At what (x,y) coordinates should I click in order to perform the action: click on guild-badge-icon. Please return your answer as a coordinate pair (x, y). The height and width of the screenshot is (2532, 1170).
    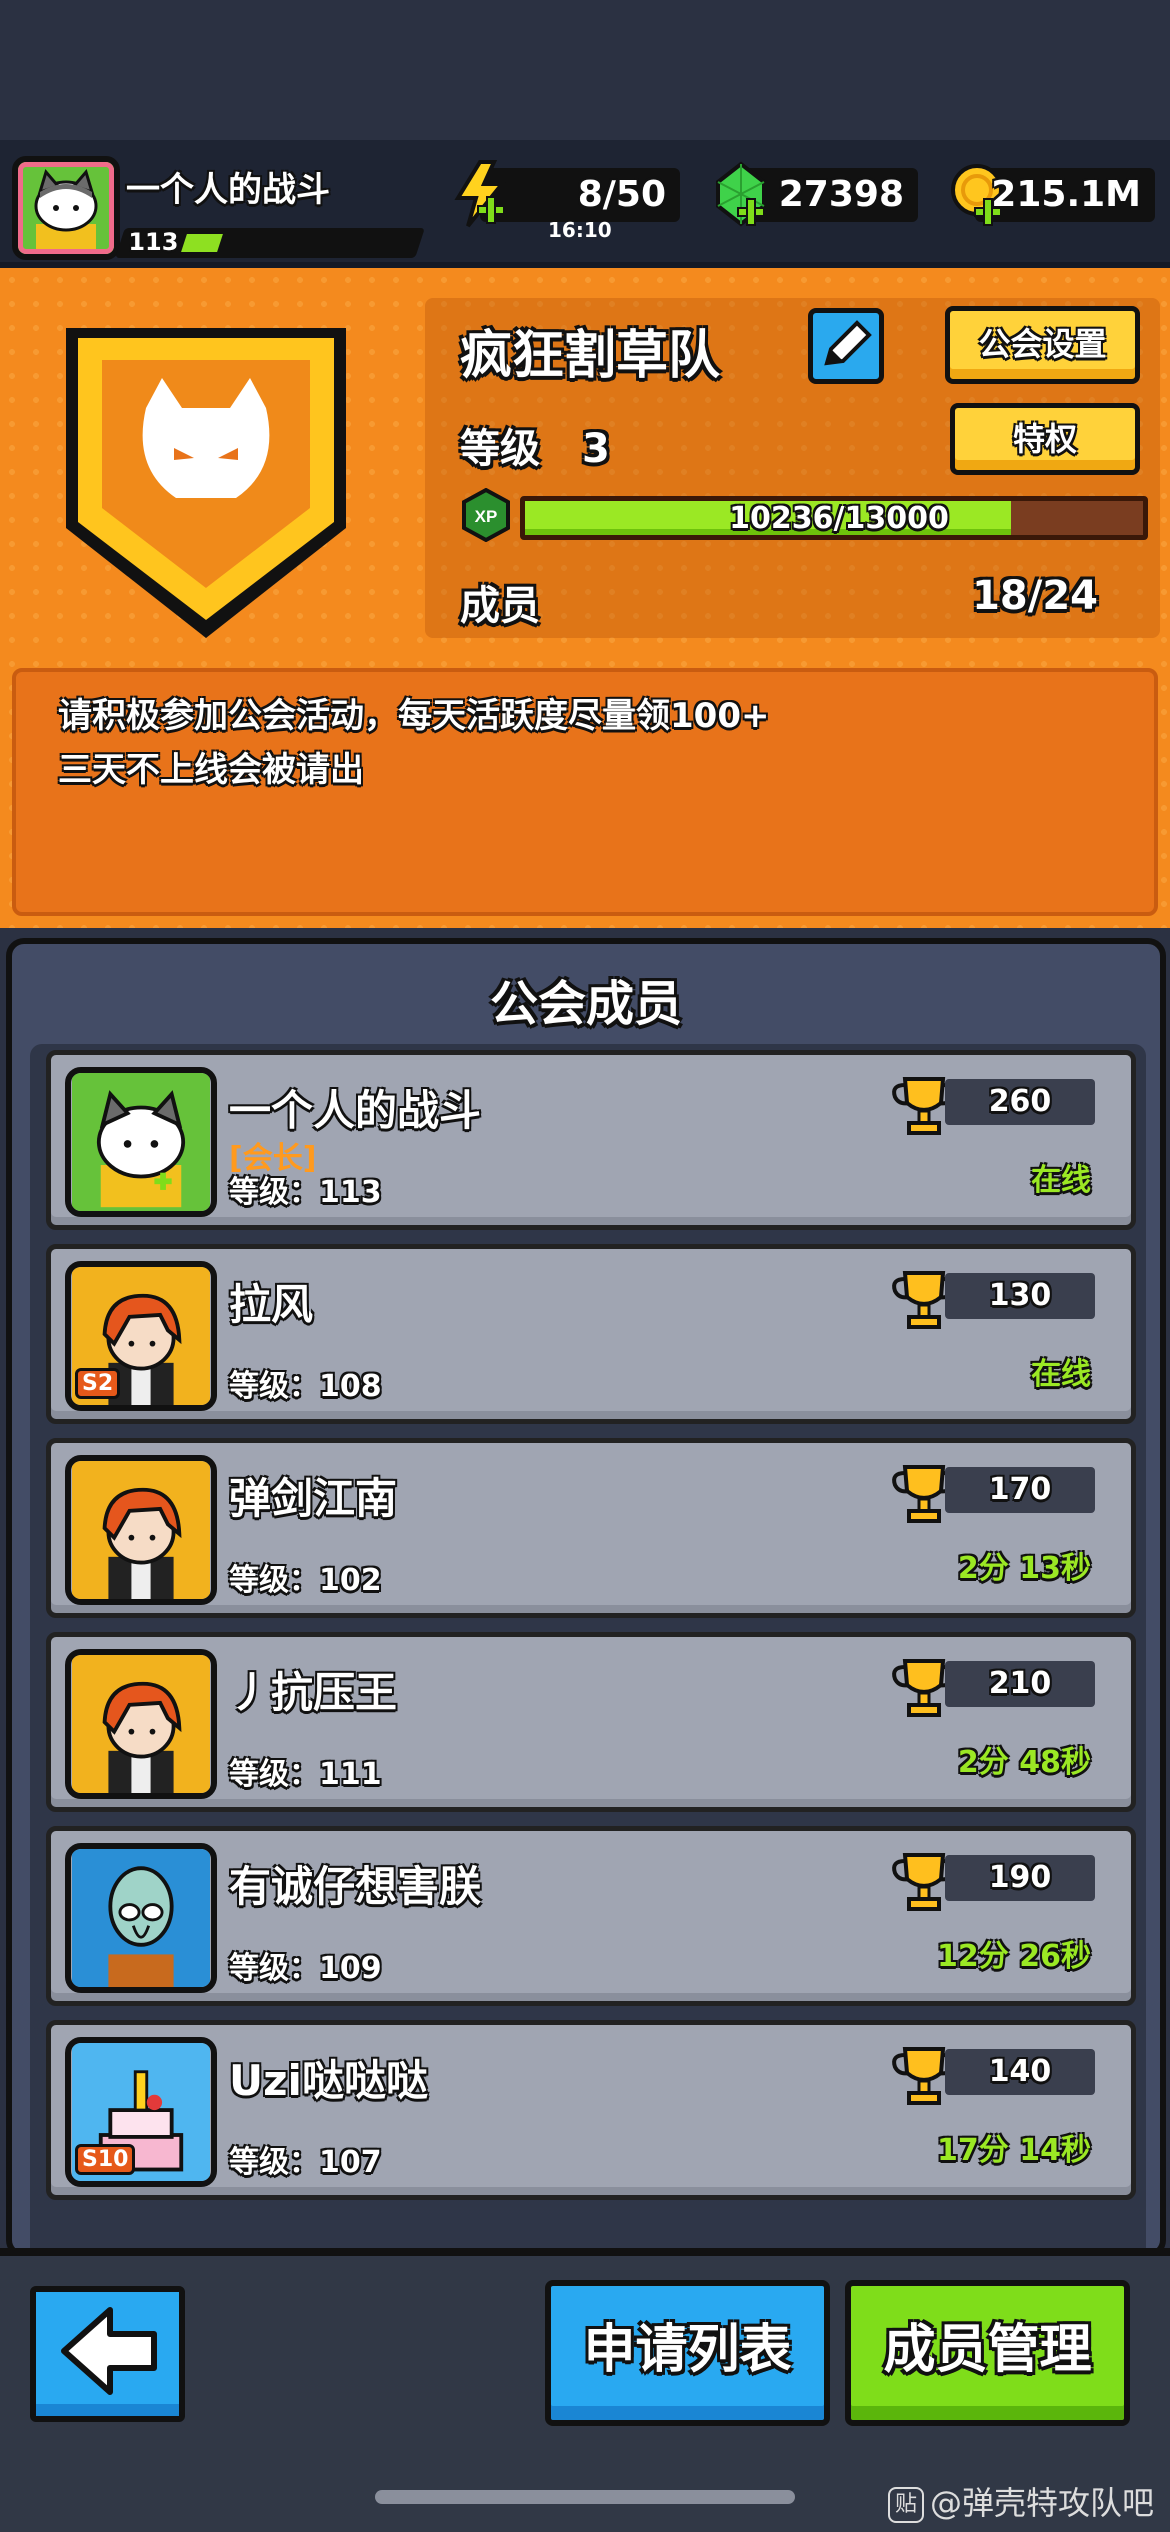
    Looking at the image, I should click on (206, 473).